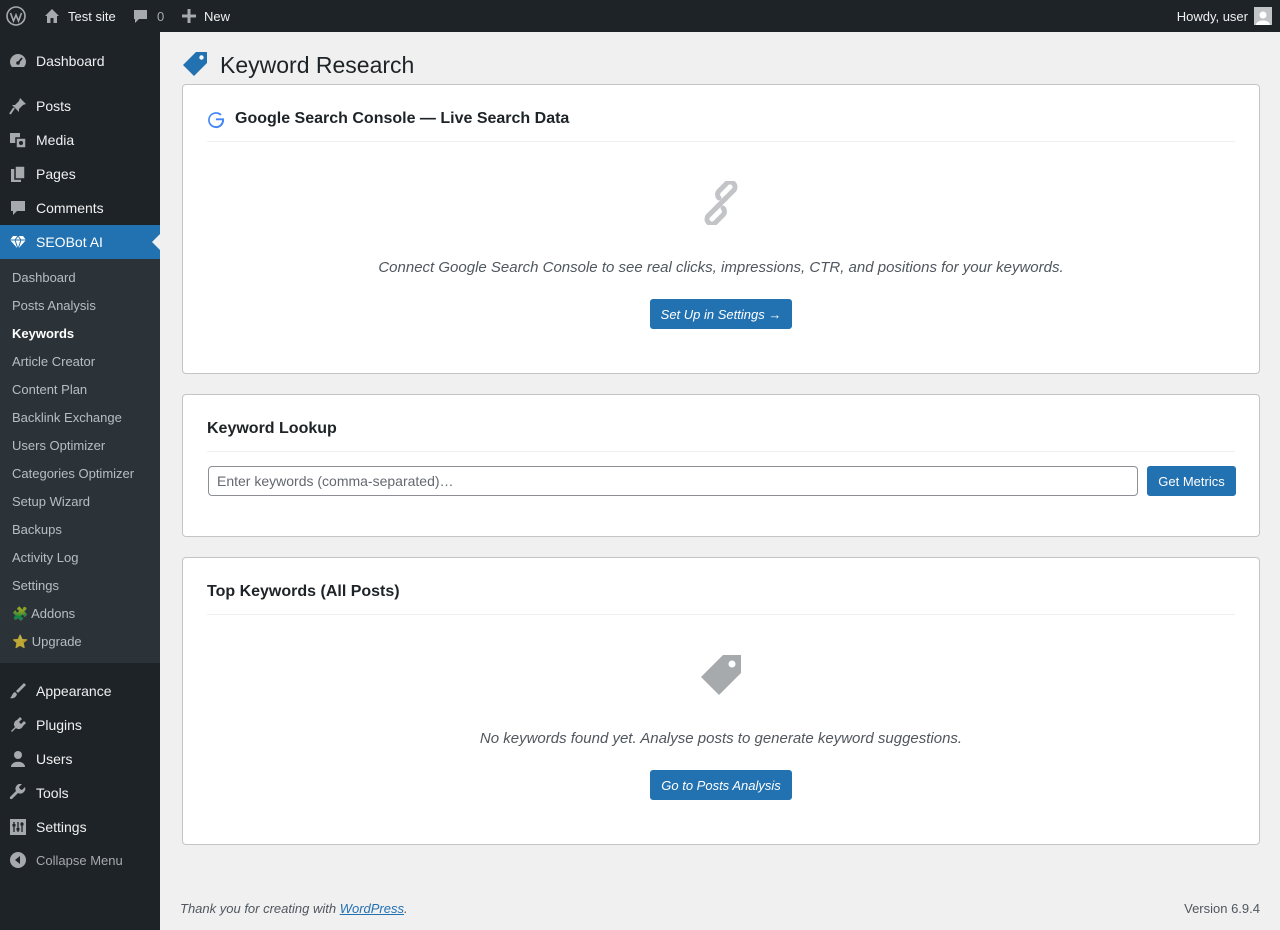 Image resolution: width=1280 pixels, height=930 pixels. What do you see at coordinates (80, 759) in the screenshot?
I see `menu-users: Users` at bounding box center [80, 759].